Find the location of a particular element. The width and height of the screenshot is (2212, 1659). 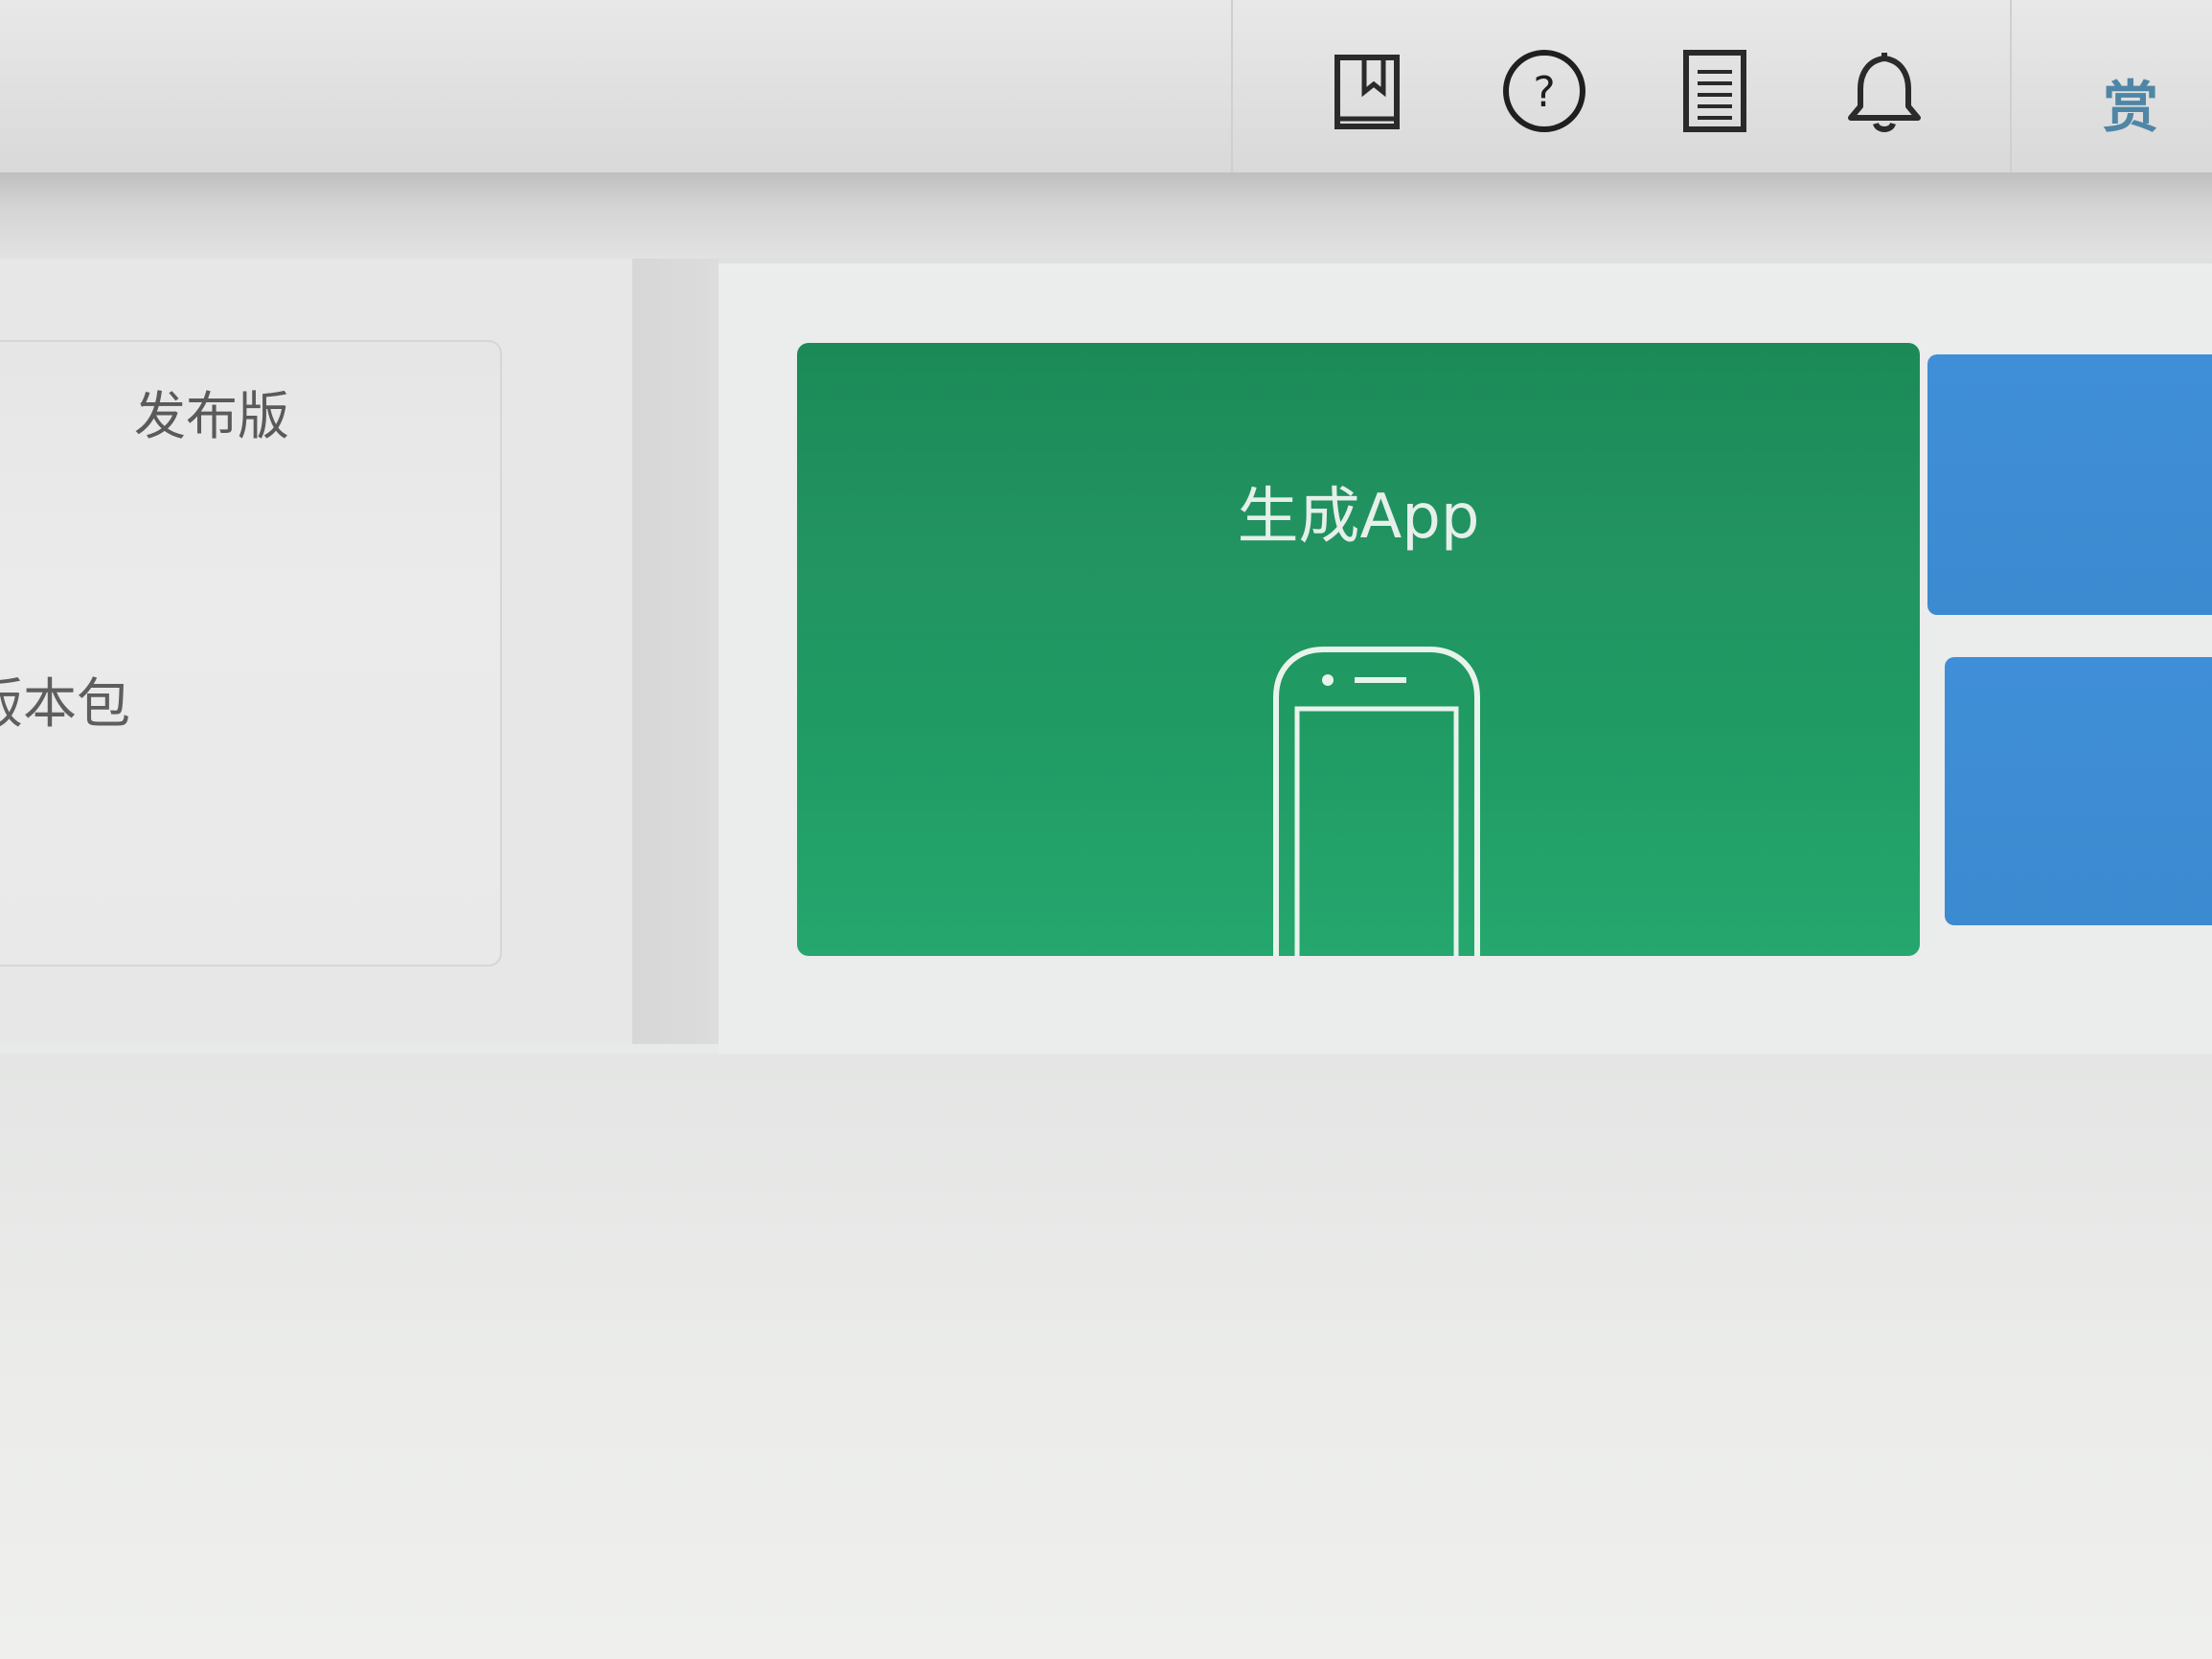

version-package-label: 版本包 is located at coordinates (65, 704).